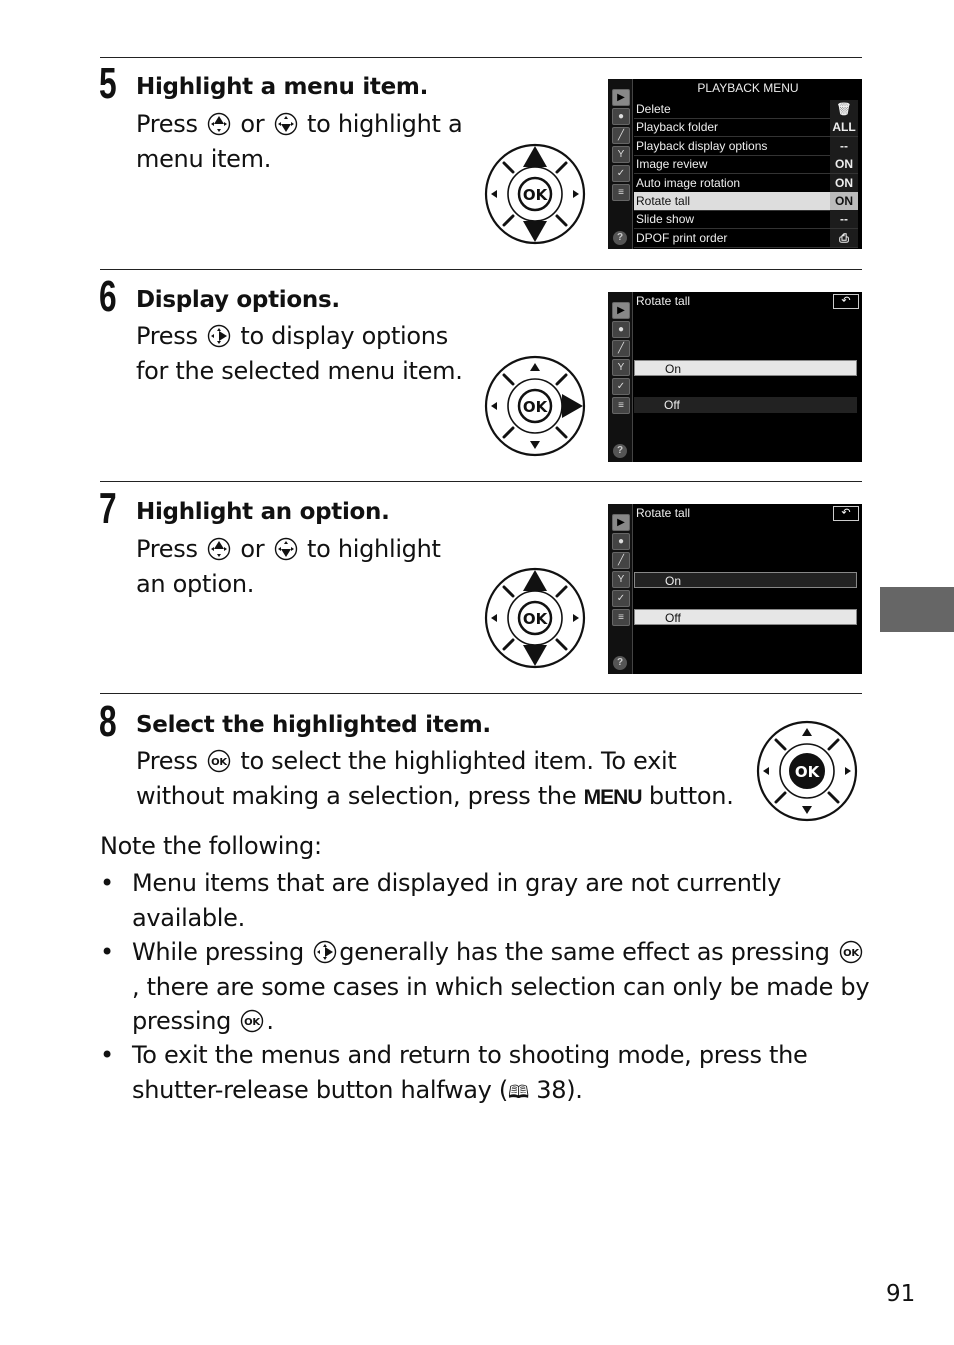 Image resolution: width=954 pixels, height=1345 pixels. I want to click on menu-button-label: MENU, so click(613, 797).